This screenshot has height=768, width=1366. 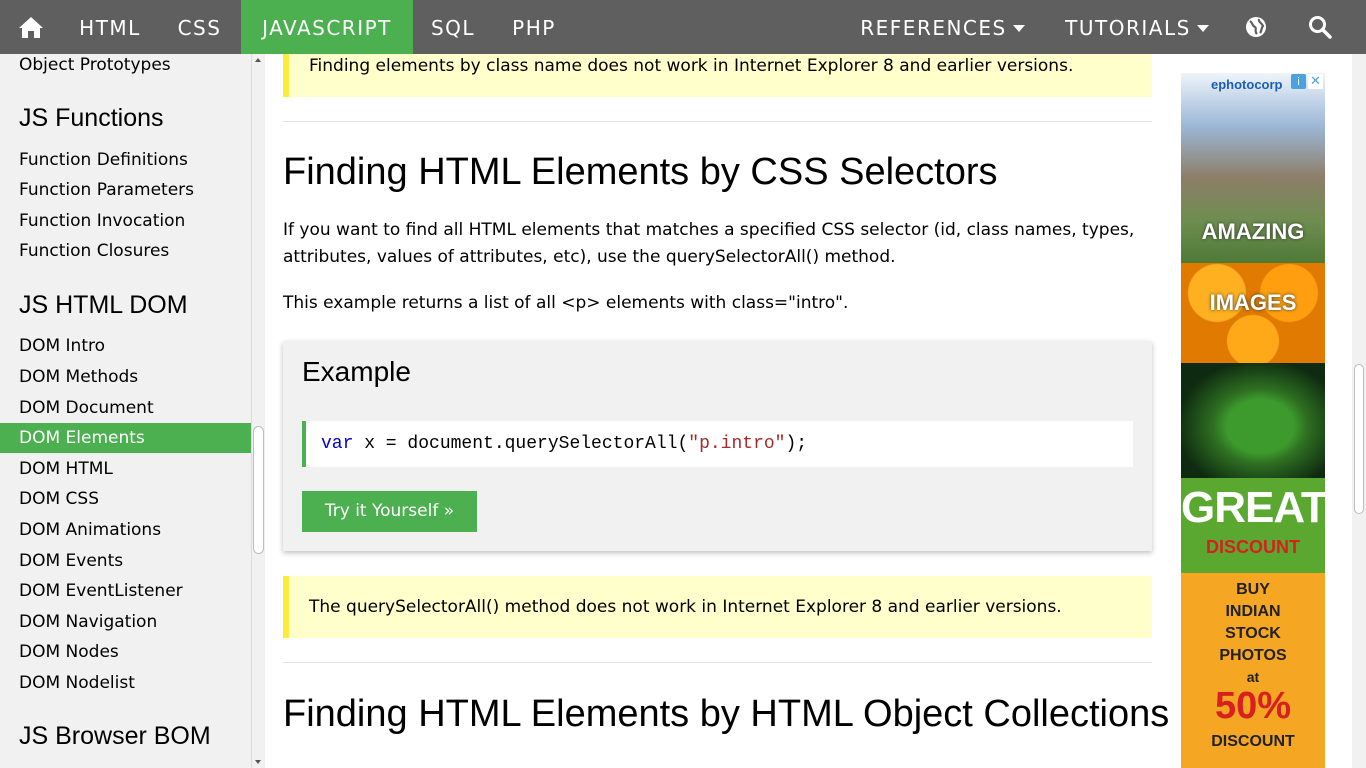 What do you see at coordinates (1253, 655) in the screenshot?
I see `ad-photos: PHOTOS` at bounding box center [1253, 655].